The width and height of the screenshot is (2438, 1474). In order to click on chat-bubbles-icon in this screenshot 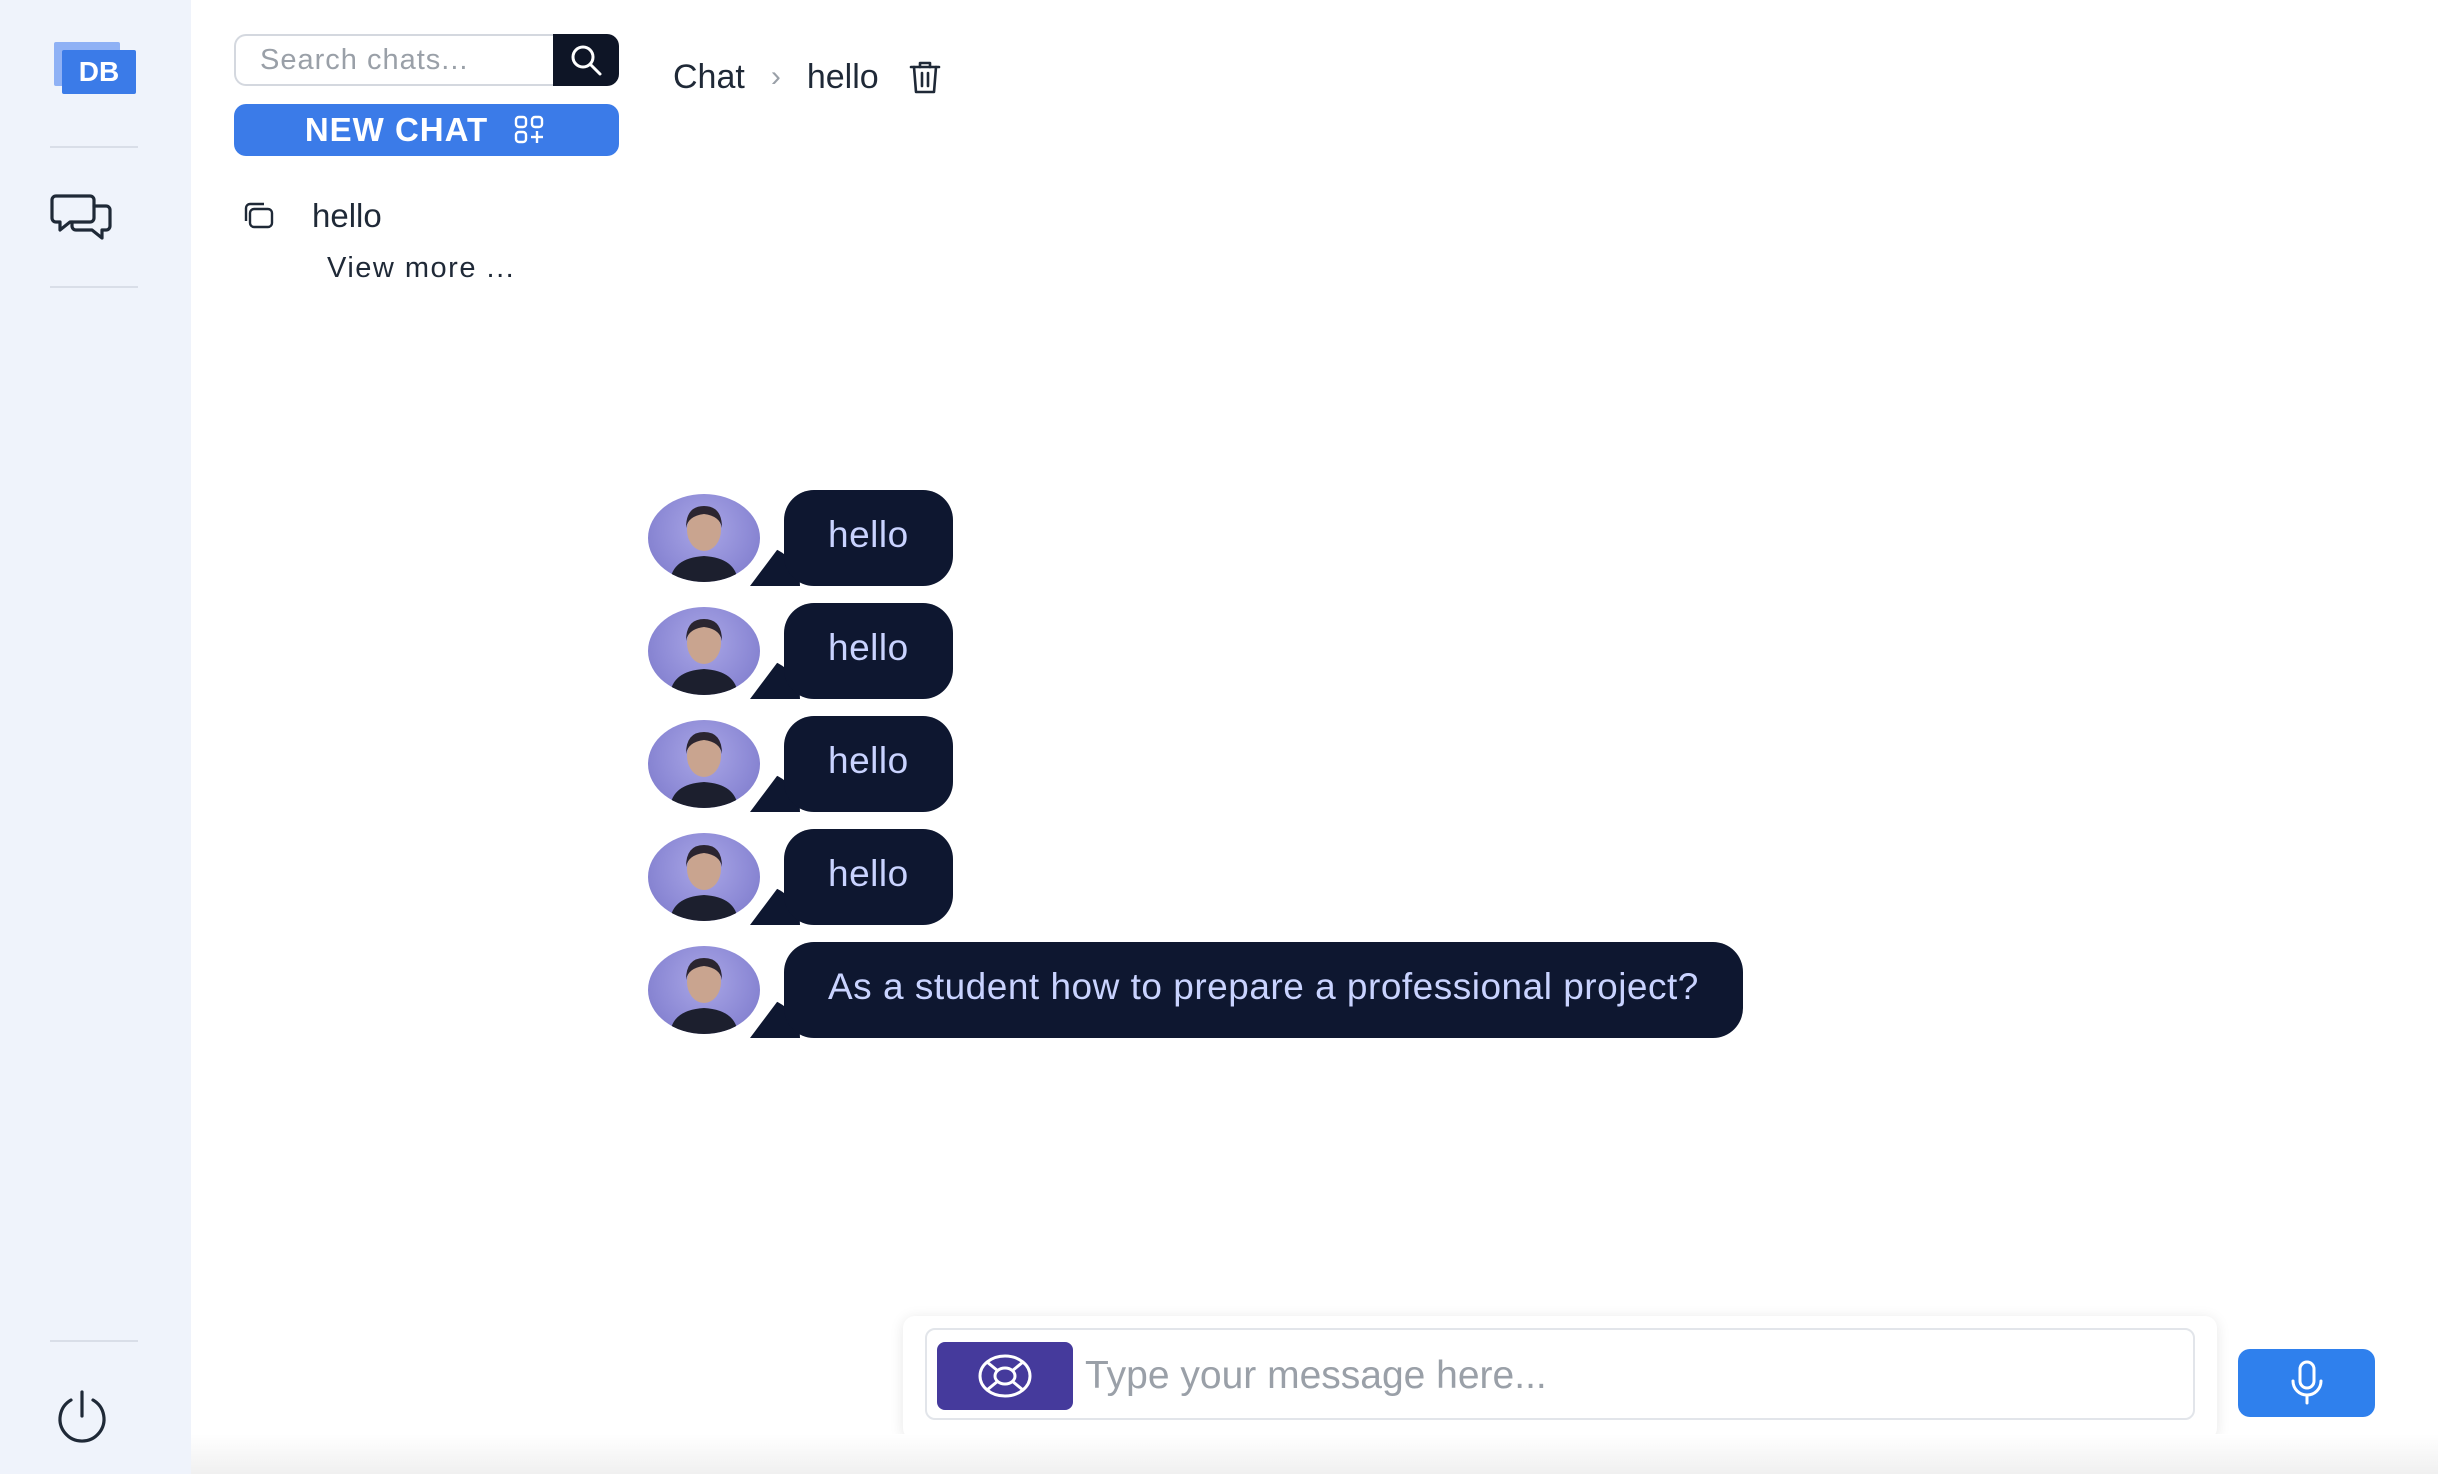, I will do `click(81, 217)`.